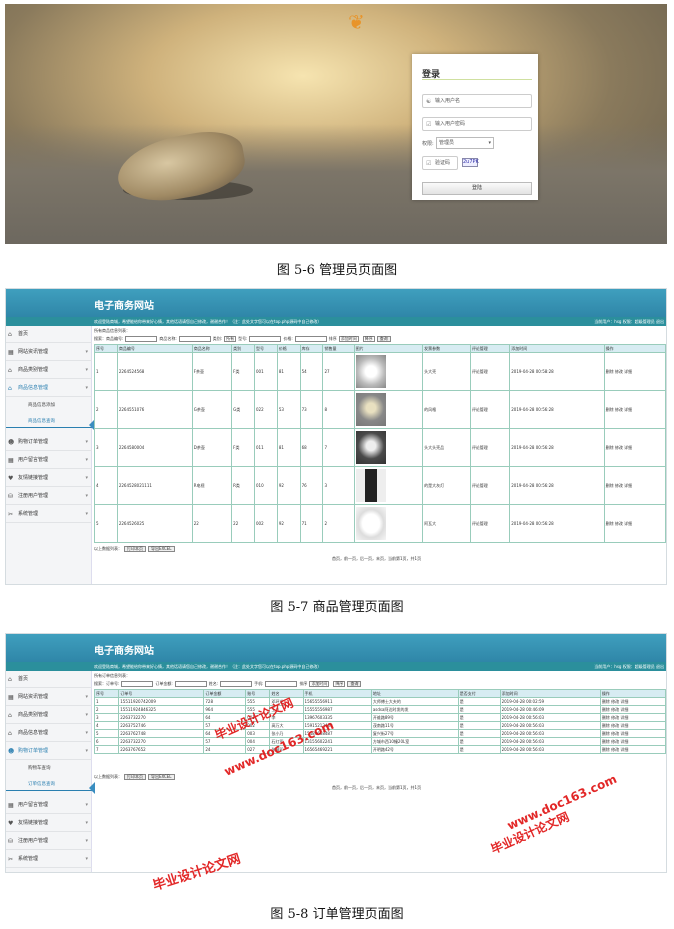  What do you see at coordinates (49, 768) in the screenshot?
I see `submenu-cart-query: 购物车查询` at bounding box center [49, 768].